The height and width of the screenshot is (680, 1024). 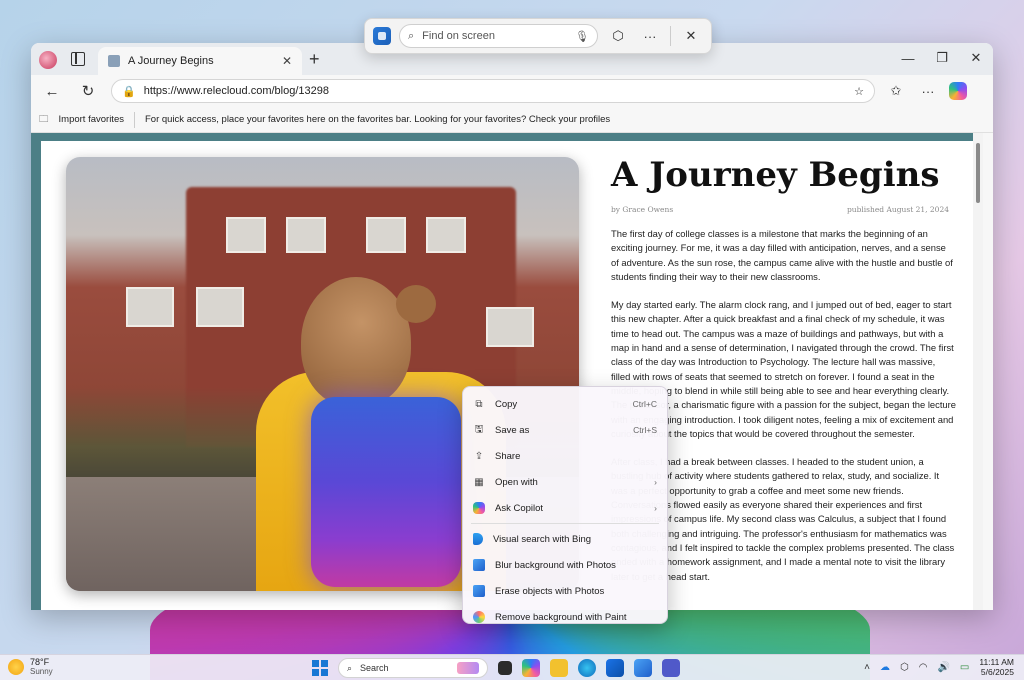 I want to click on teams-icon, so click(x=671, y=668).